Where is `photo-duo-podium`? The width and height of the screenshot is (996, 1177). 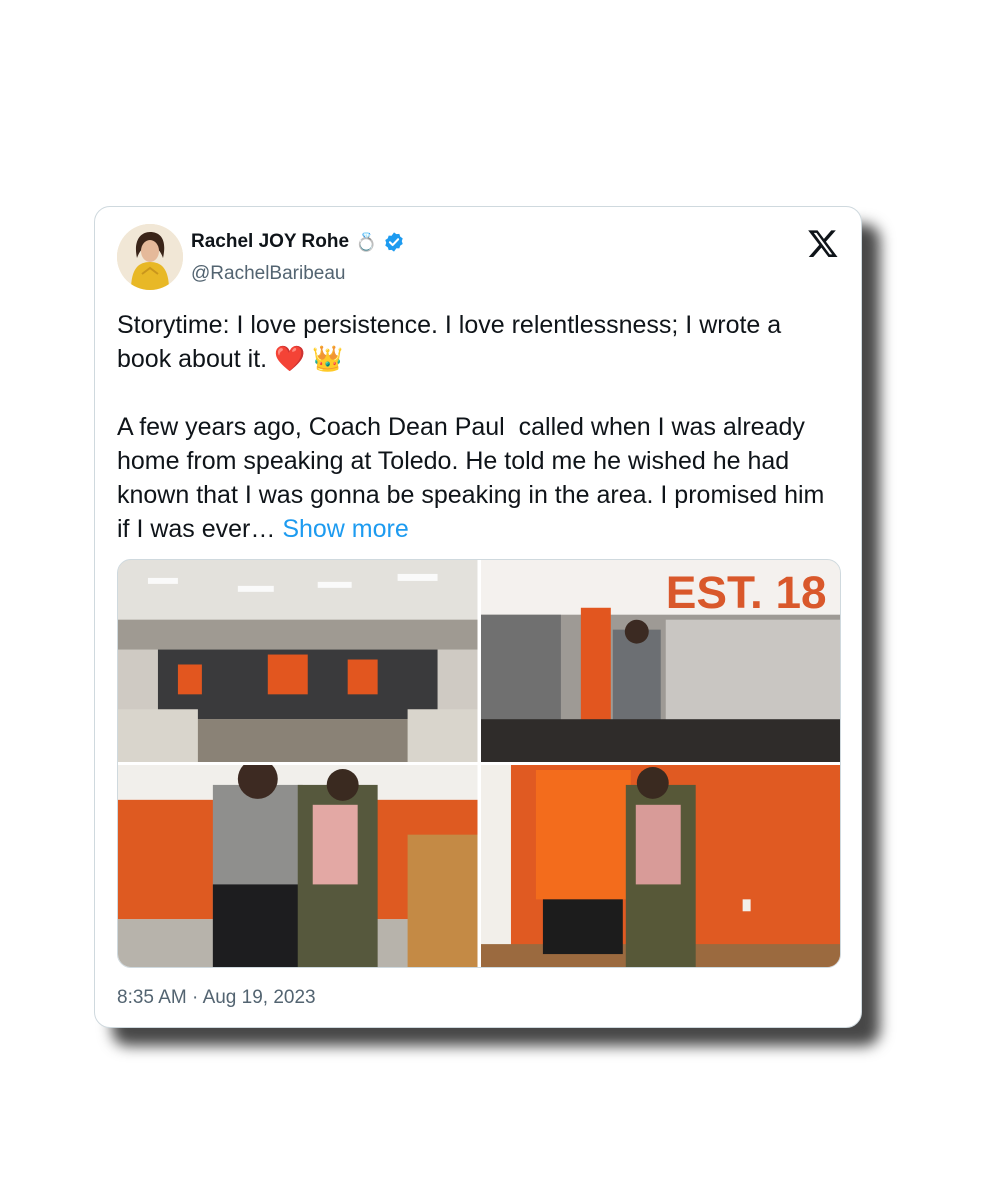
photo-duo-podium is located at coordinates (298, 866).